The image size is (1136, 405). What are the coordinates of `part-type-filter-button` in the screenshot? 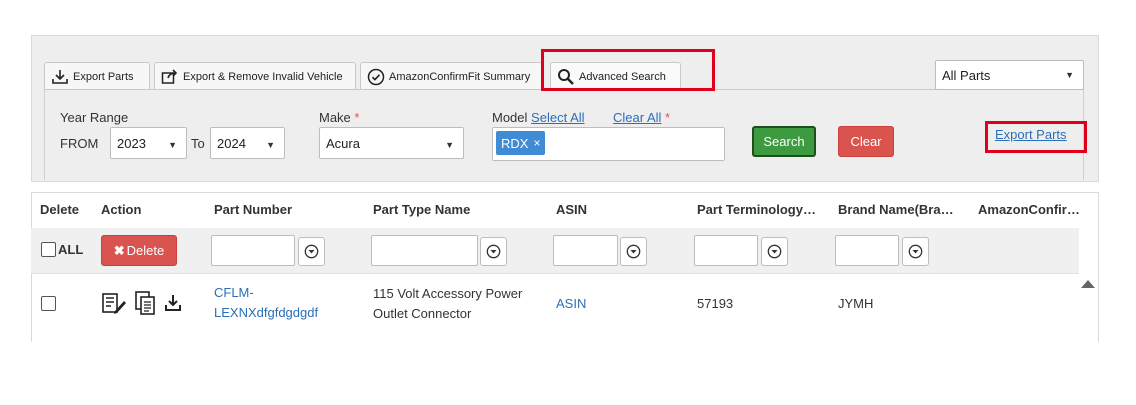 It's located at (493, 251).